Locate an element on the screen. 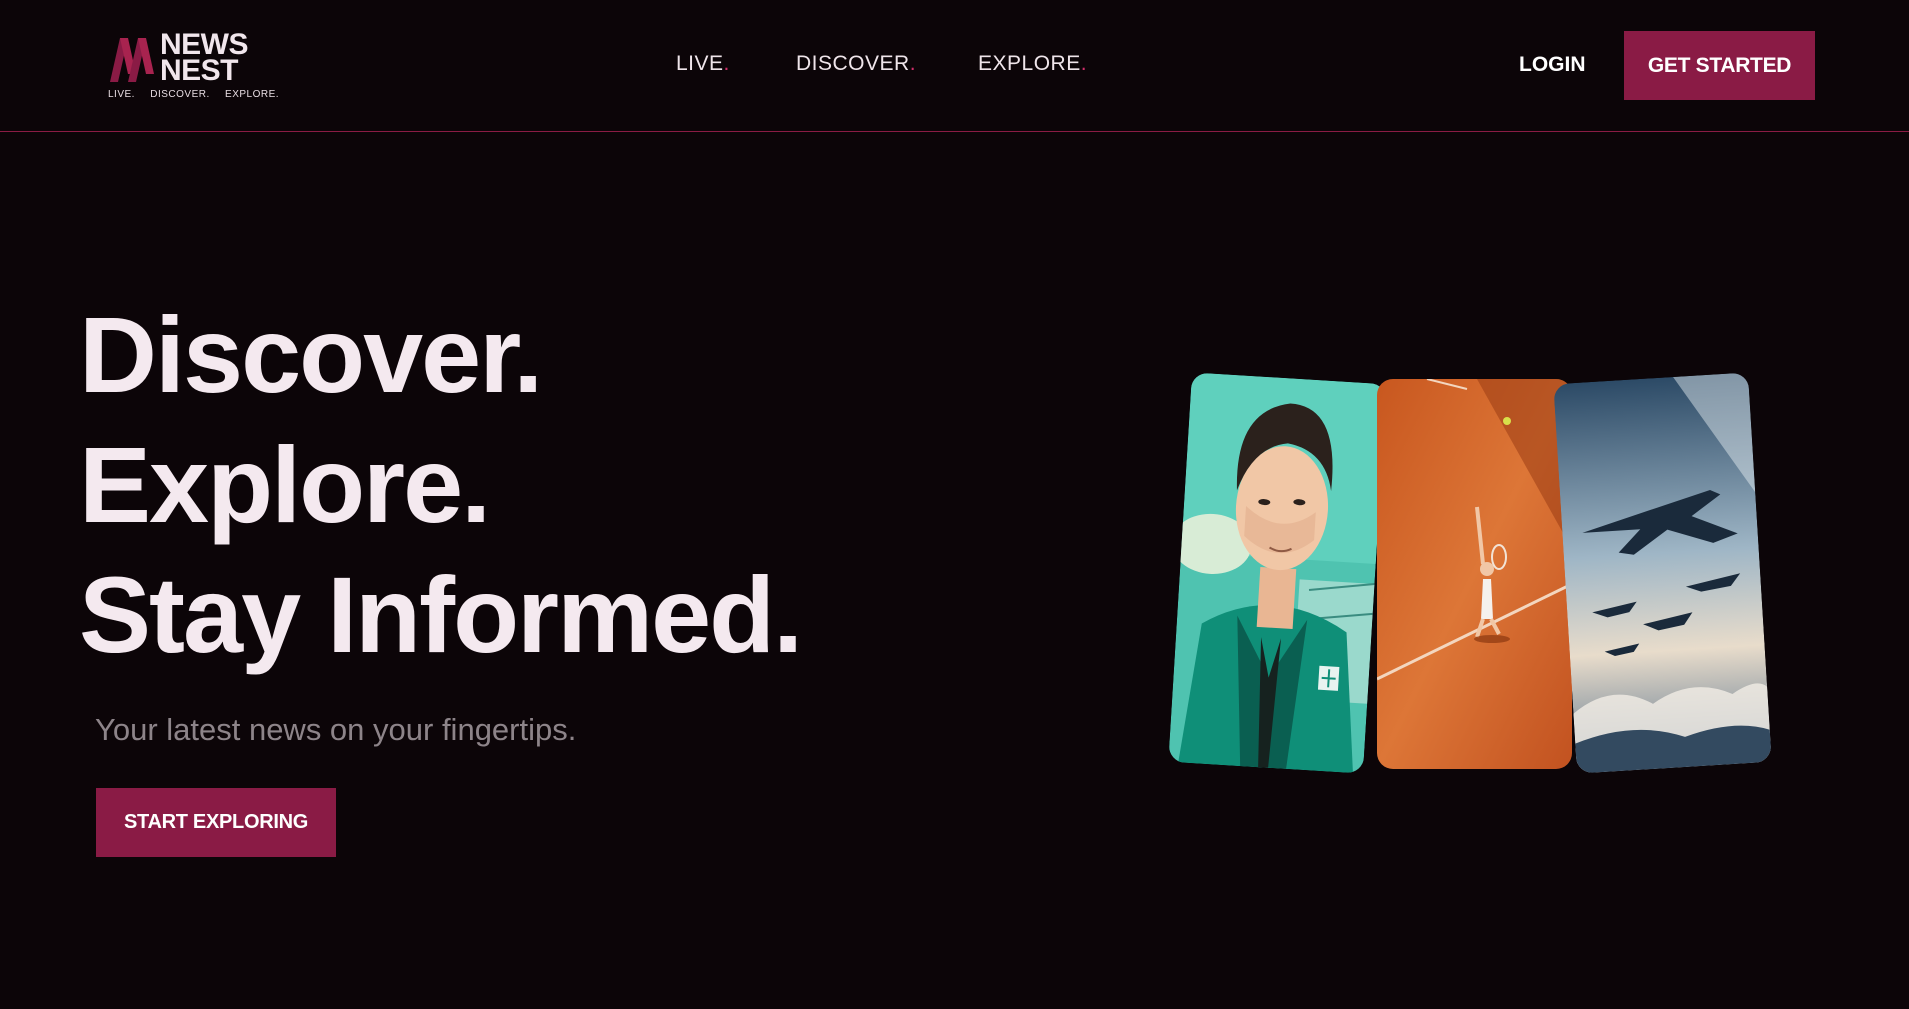  fighter-jets-card is located at coordinates (1662, 573).